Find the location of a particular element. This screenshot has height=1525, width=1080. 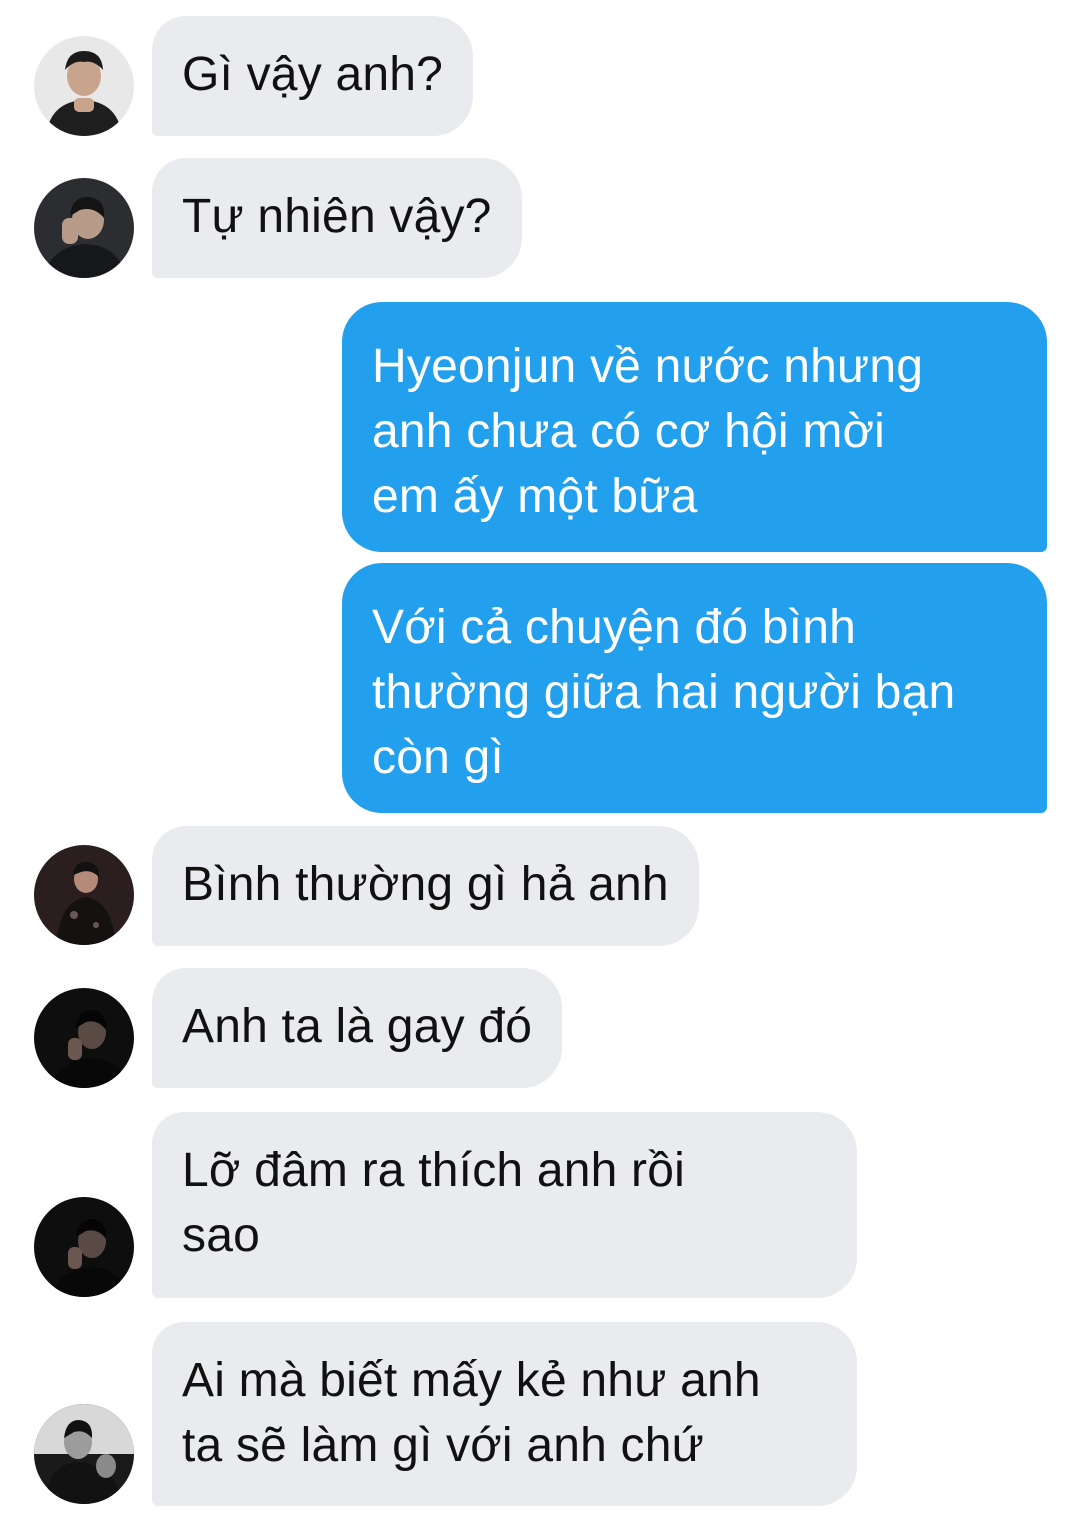

message-text: em ấy một bữa is located at coordinates (535, 496).